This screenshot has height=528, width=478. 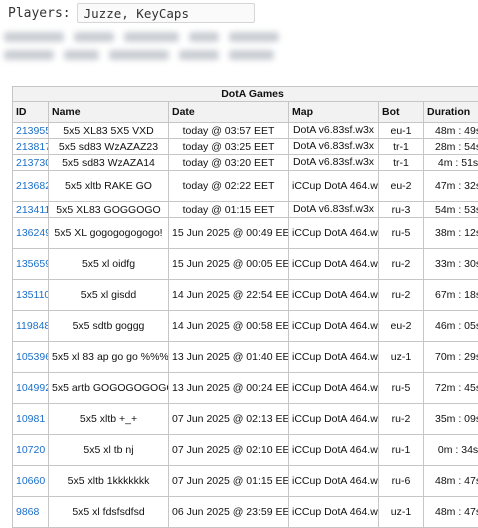 I want to click on game-id-cell: 213955, so click(x=31, y=131).